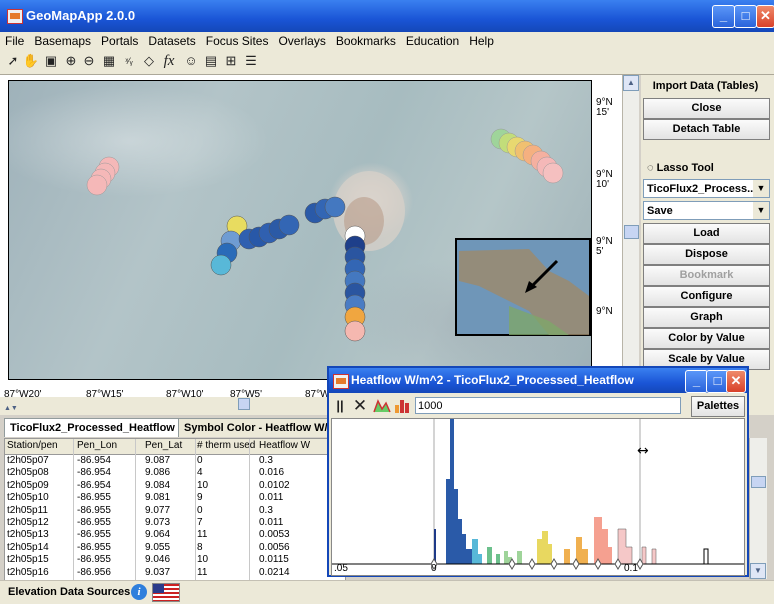 The image size is (774, 604). Describe the element at coordinates (211, 61) in the screenshot. I see `window-icon: ▤` at that location.